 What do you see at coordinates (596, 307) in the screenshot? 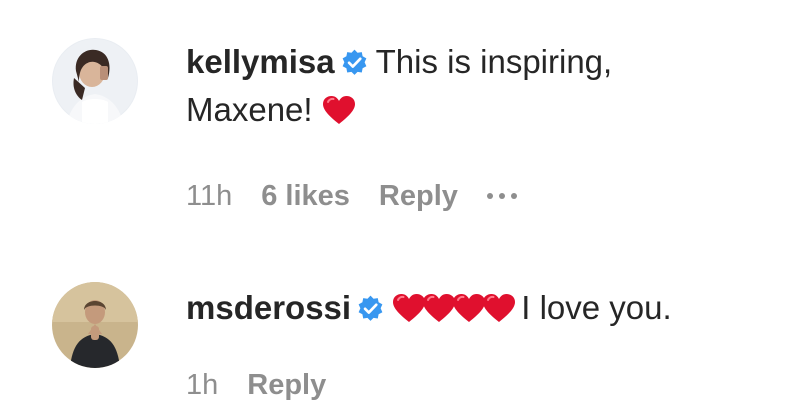
I see `comment-text: I love you.` at bounding box center [596, 307].